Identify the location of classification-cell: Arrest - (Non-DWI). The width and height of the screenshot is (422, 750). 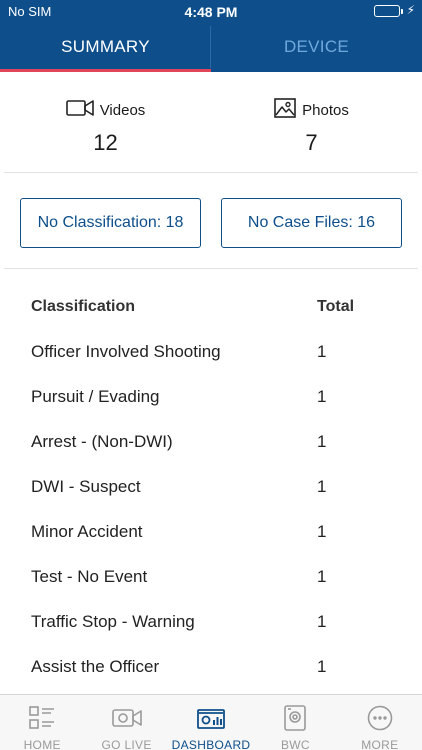
(102, 441).